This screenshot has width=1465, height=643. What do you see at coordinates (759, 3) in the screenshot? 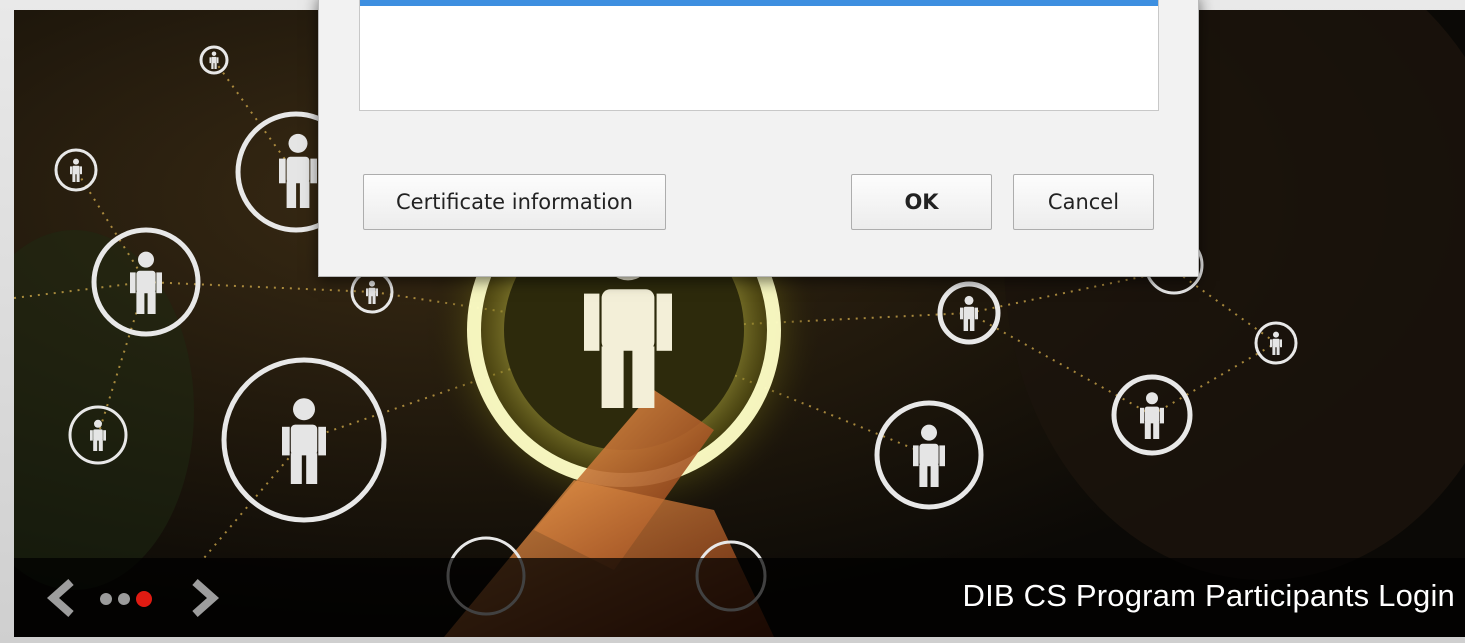
I see `certificate-list-selected-row` at bounding box center [759, 3].